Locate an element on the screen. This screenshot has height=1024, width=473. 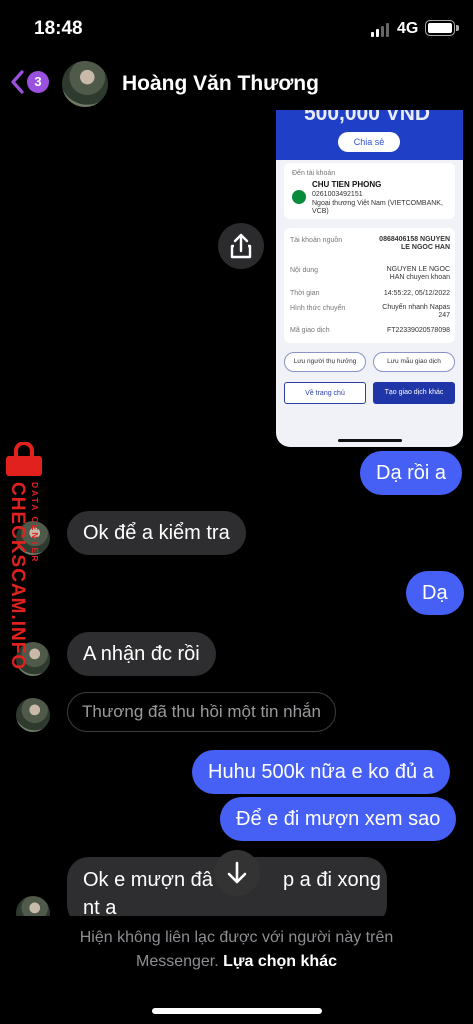
detail-value: FT22339020578098 is located at coordinates (418, 330).